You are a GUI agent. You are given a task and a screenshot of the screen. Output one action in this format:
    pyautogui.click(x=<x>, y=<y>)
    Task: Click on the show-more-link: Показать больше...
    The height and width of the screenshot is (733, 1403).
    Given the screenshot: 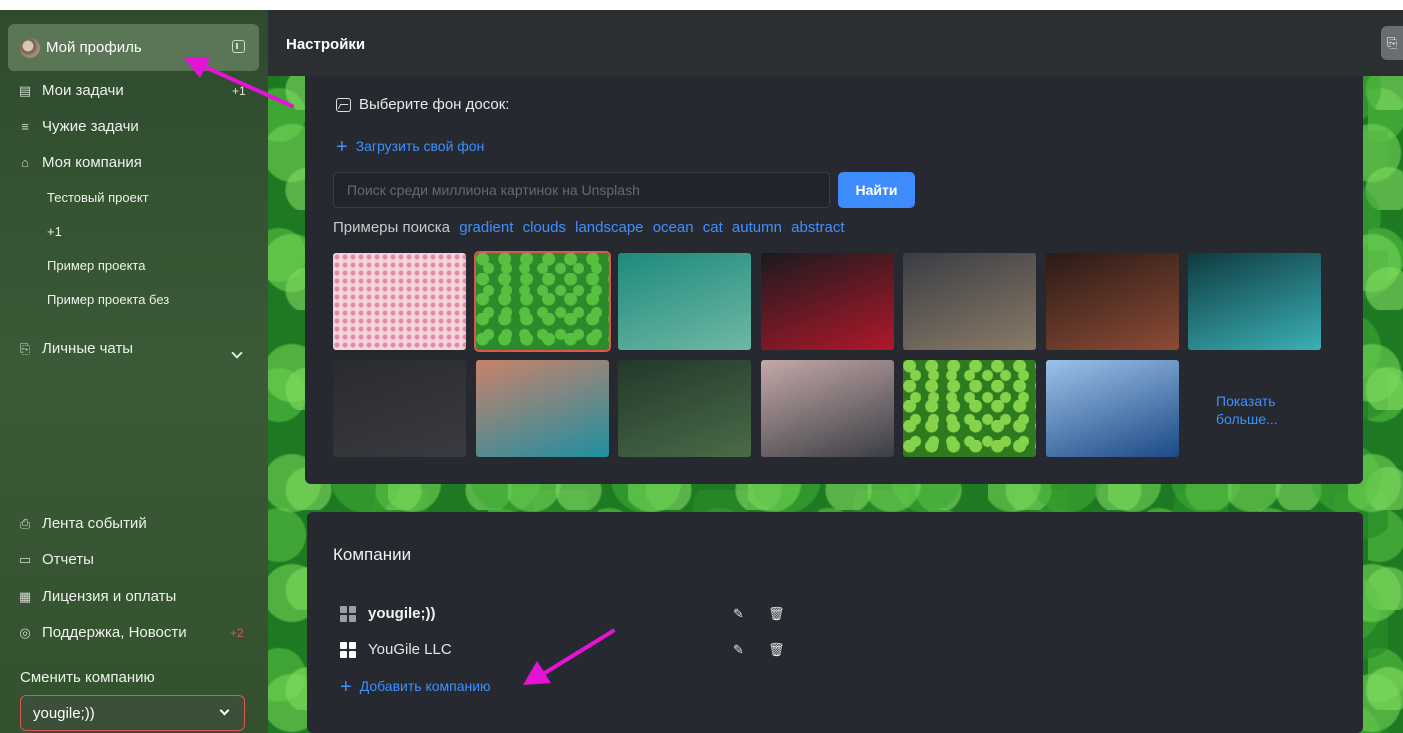 What is the action you would take?
    pyautogui.click(x=1247, y=410)
    